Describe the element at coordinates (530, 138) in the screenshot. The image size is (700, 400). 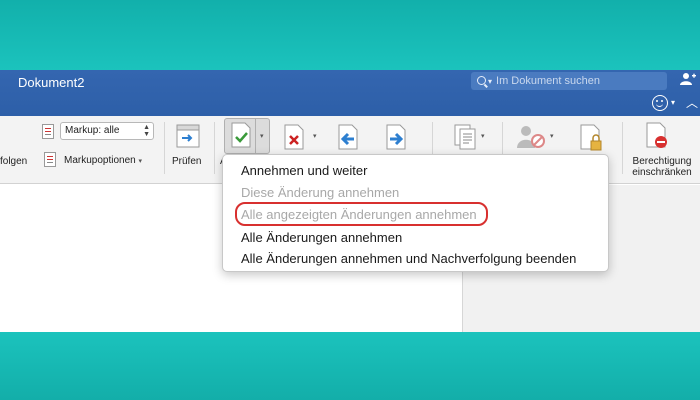
I see `block-authors-icon` at that location.